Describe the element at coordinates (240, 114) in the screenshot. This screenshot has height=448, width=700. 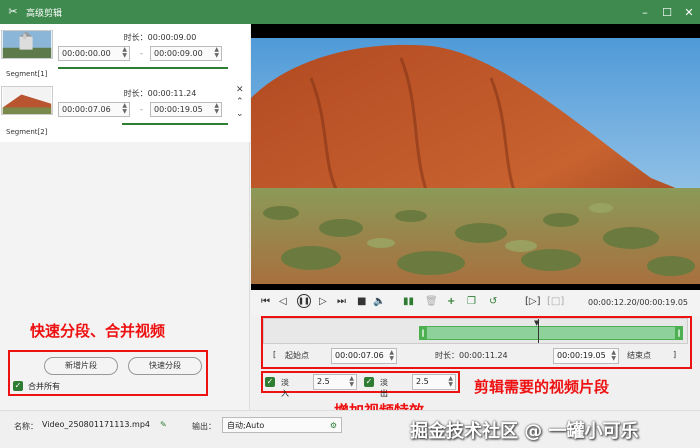
I see `move-down-icon: ⌄` at that location.